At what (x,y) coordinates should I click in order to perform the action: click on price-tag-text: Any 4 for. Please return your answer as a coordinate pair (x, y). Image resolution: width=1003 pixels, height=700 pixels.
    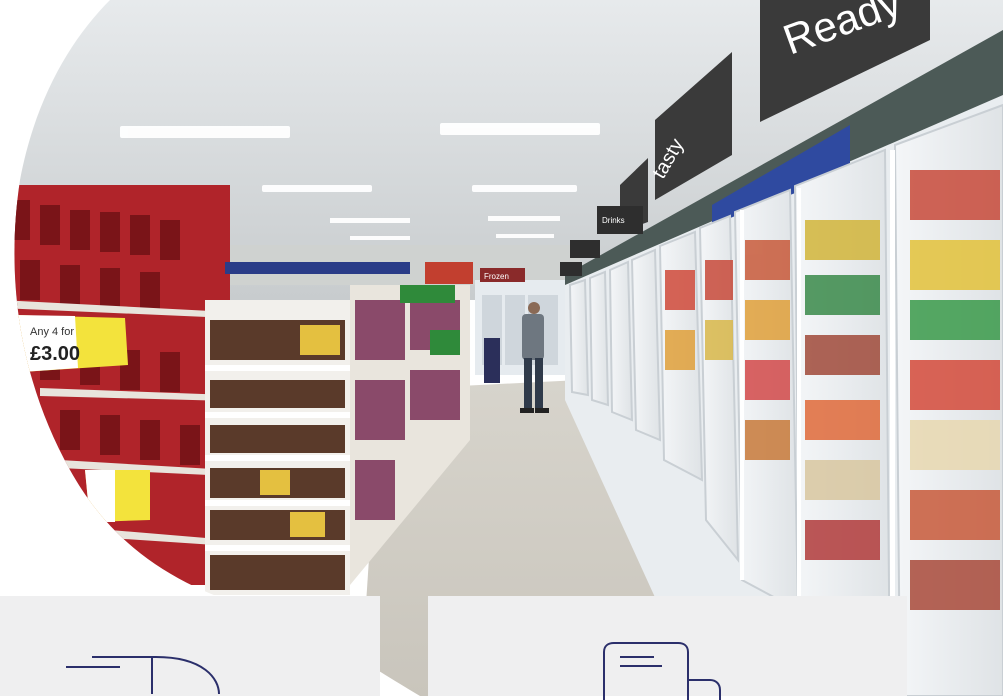
    Looking at the image, I should click on (52, 332).